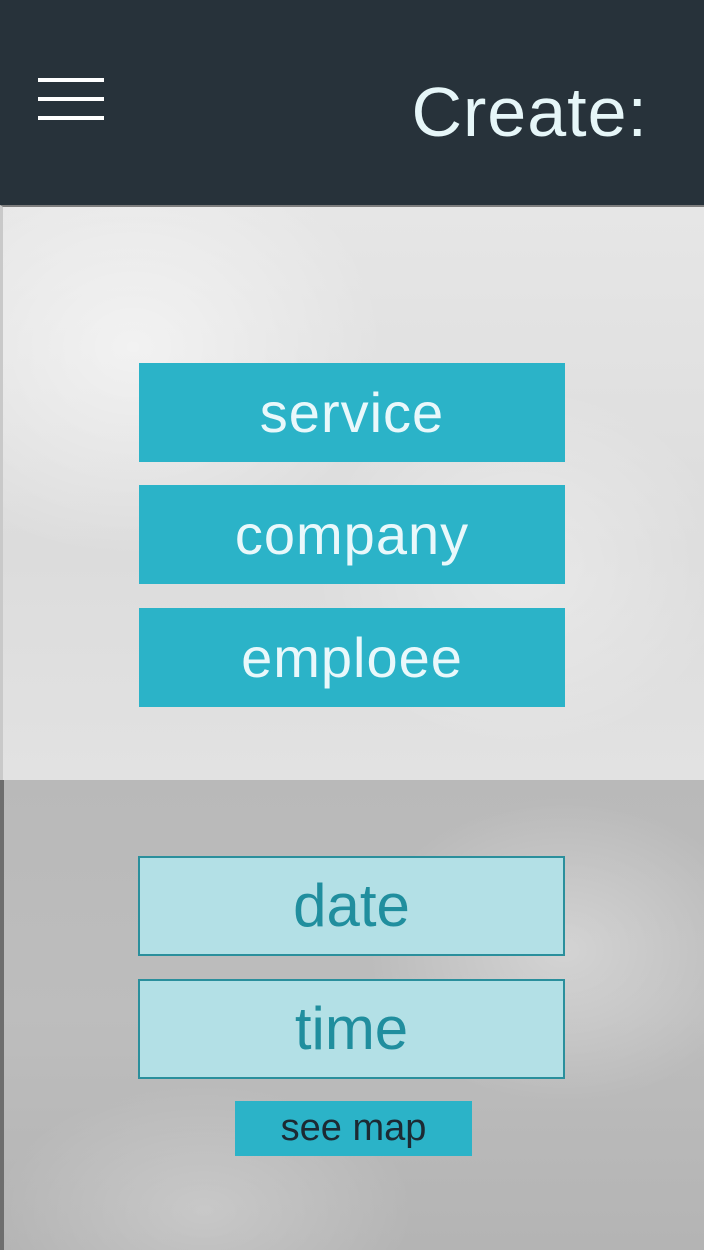  I want to click on company-button: company, so click(352, 534).